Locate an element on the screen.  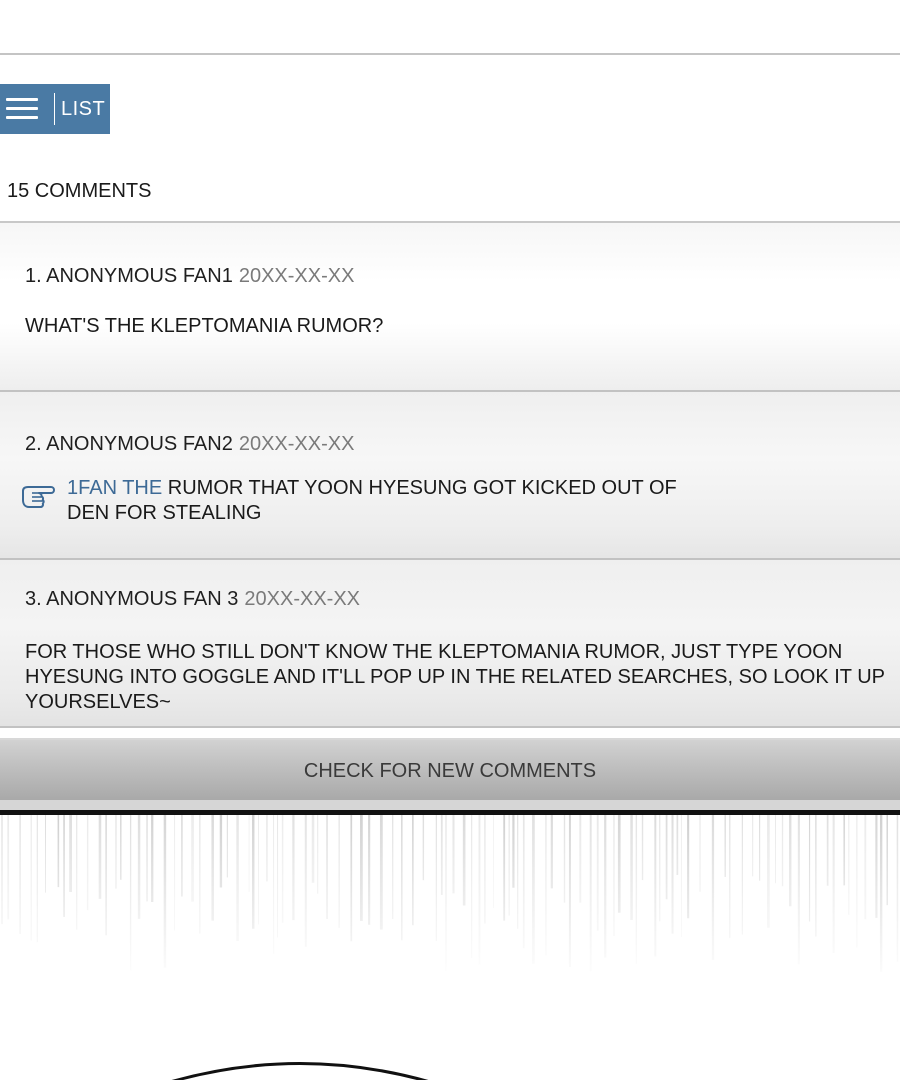
list-button-label: LIST is located at coordinates (83, 108).